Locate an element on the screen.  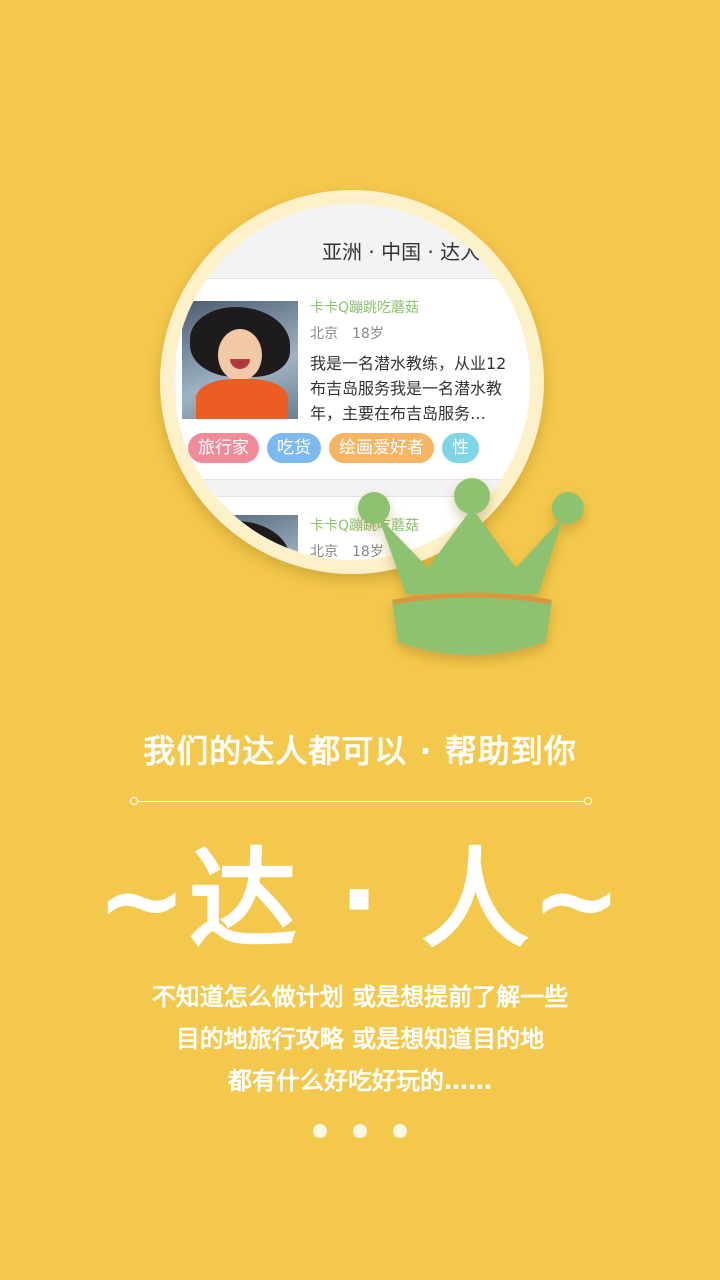
expert-desc-line: 我是一名潜水教练，从业12 is located at coordinates (408, 363).